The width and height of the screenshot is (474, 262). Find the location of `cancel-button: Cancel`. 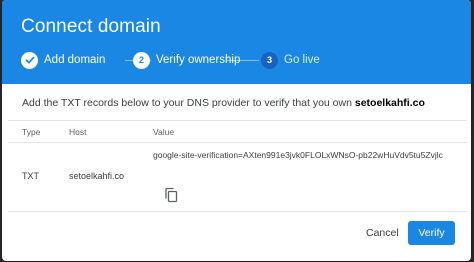

cancel-button: Cancel is located at coordinates (382, 233).